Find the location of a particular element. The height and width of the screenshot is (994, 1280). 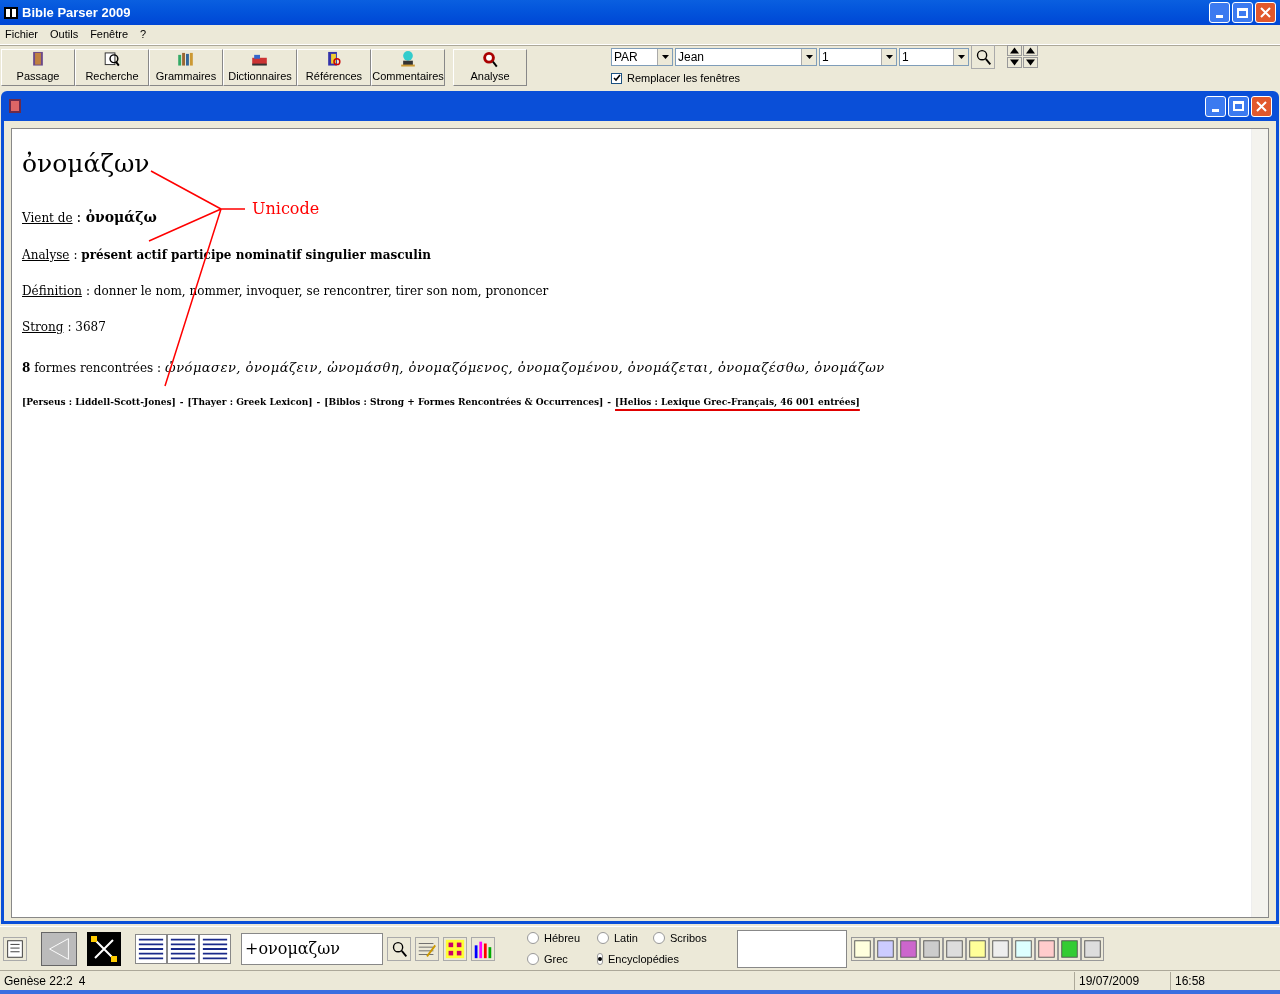

toolbar-button: Analyse is located at coordinates (490, 67).